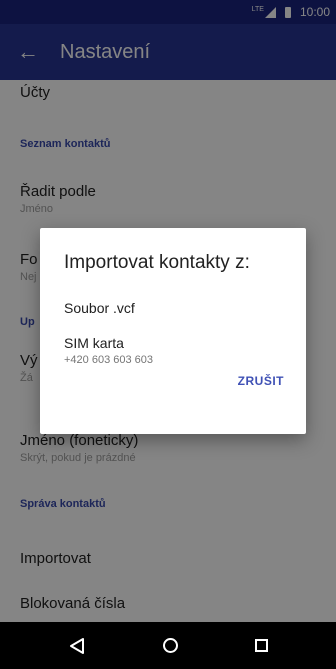  What do you see at coordinates (261, 645) in the screenshot?
I see `nav-recents-icon` at bounding box center [261, 645].